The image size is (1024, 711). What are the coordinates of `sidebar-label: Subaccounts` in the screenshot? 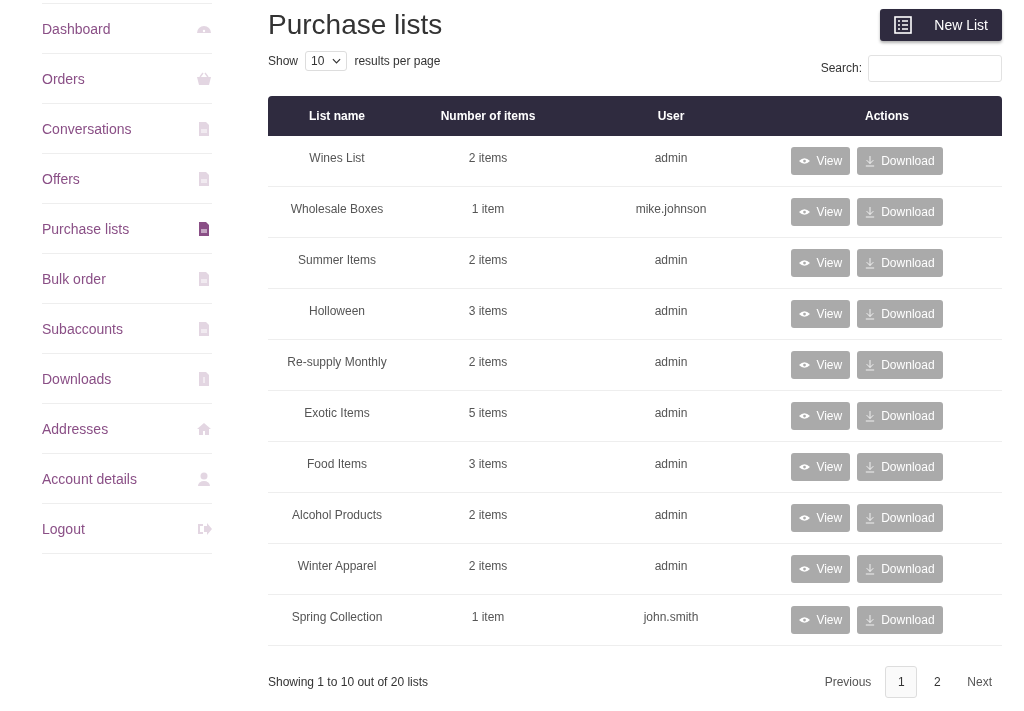 It's located at (82, 328).